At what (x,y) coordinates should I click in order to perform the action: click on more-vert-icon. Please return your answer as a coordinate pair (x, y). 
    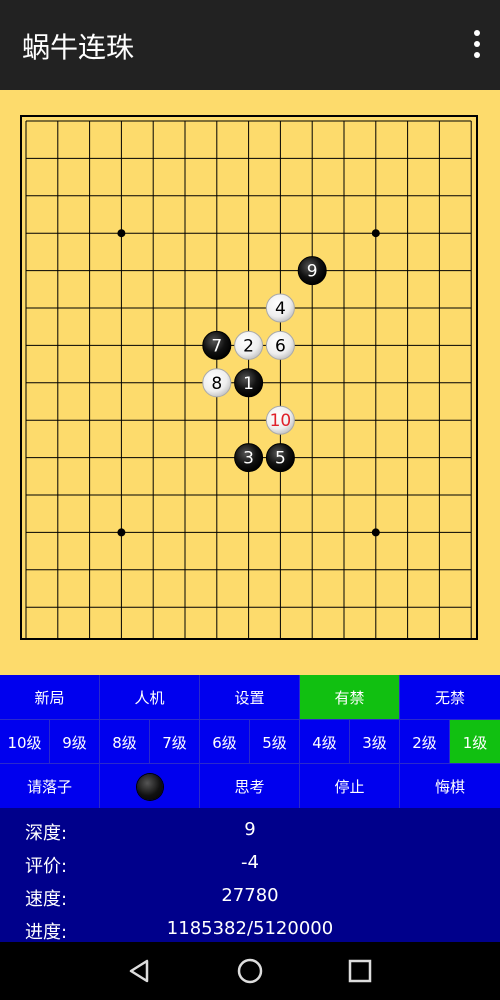
    Looking at the image, I should click on (477, 45).